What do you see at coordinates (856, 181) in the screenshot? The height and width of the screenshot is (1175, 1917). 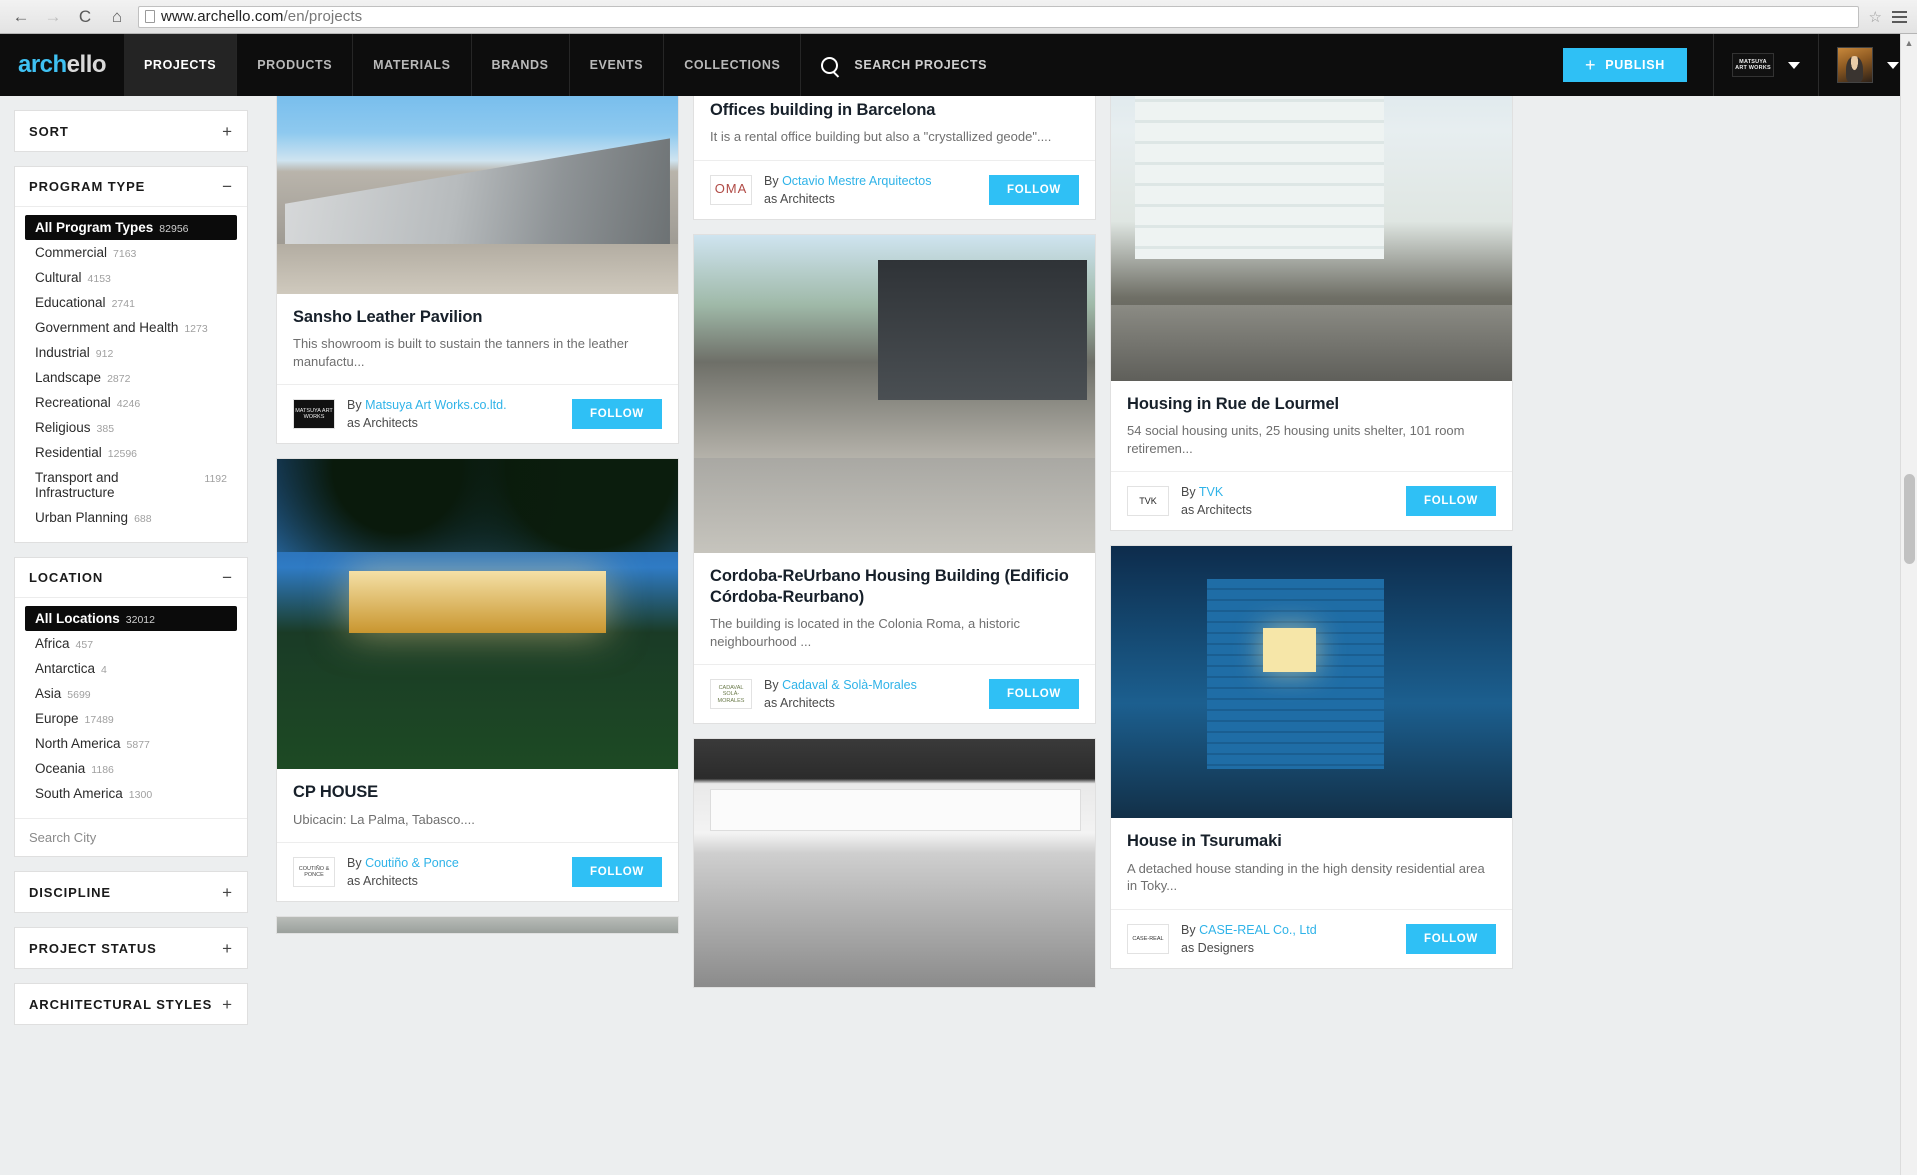 I see `author-link: Octavio Mestre Arquitectos` at bounding box center [856, 181].